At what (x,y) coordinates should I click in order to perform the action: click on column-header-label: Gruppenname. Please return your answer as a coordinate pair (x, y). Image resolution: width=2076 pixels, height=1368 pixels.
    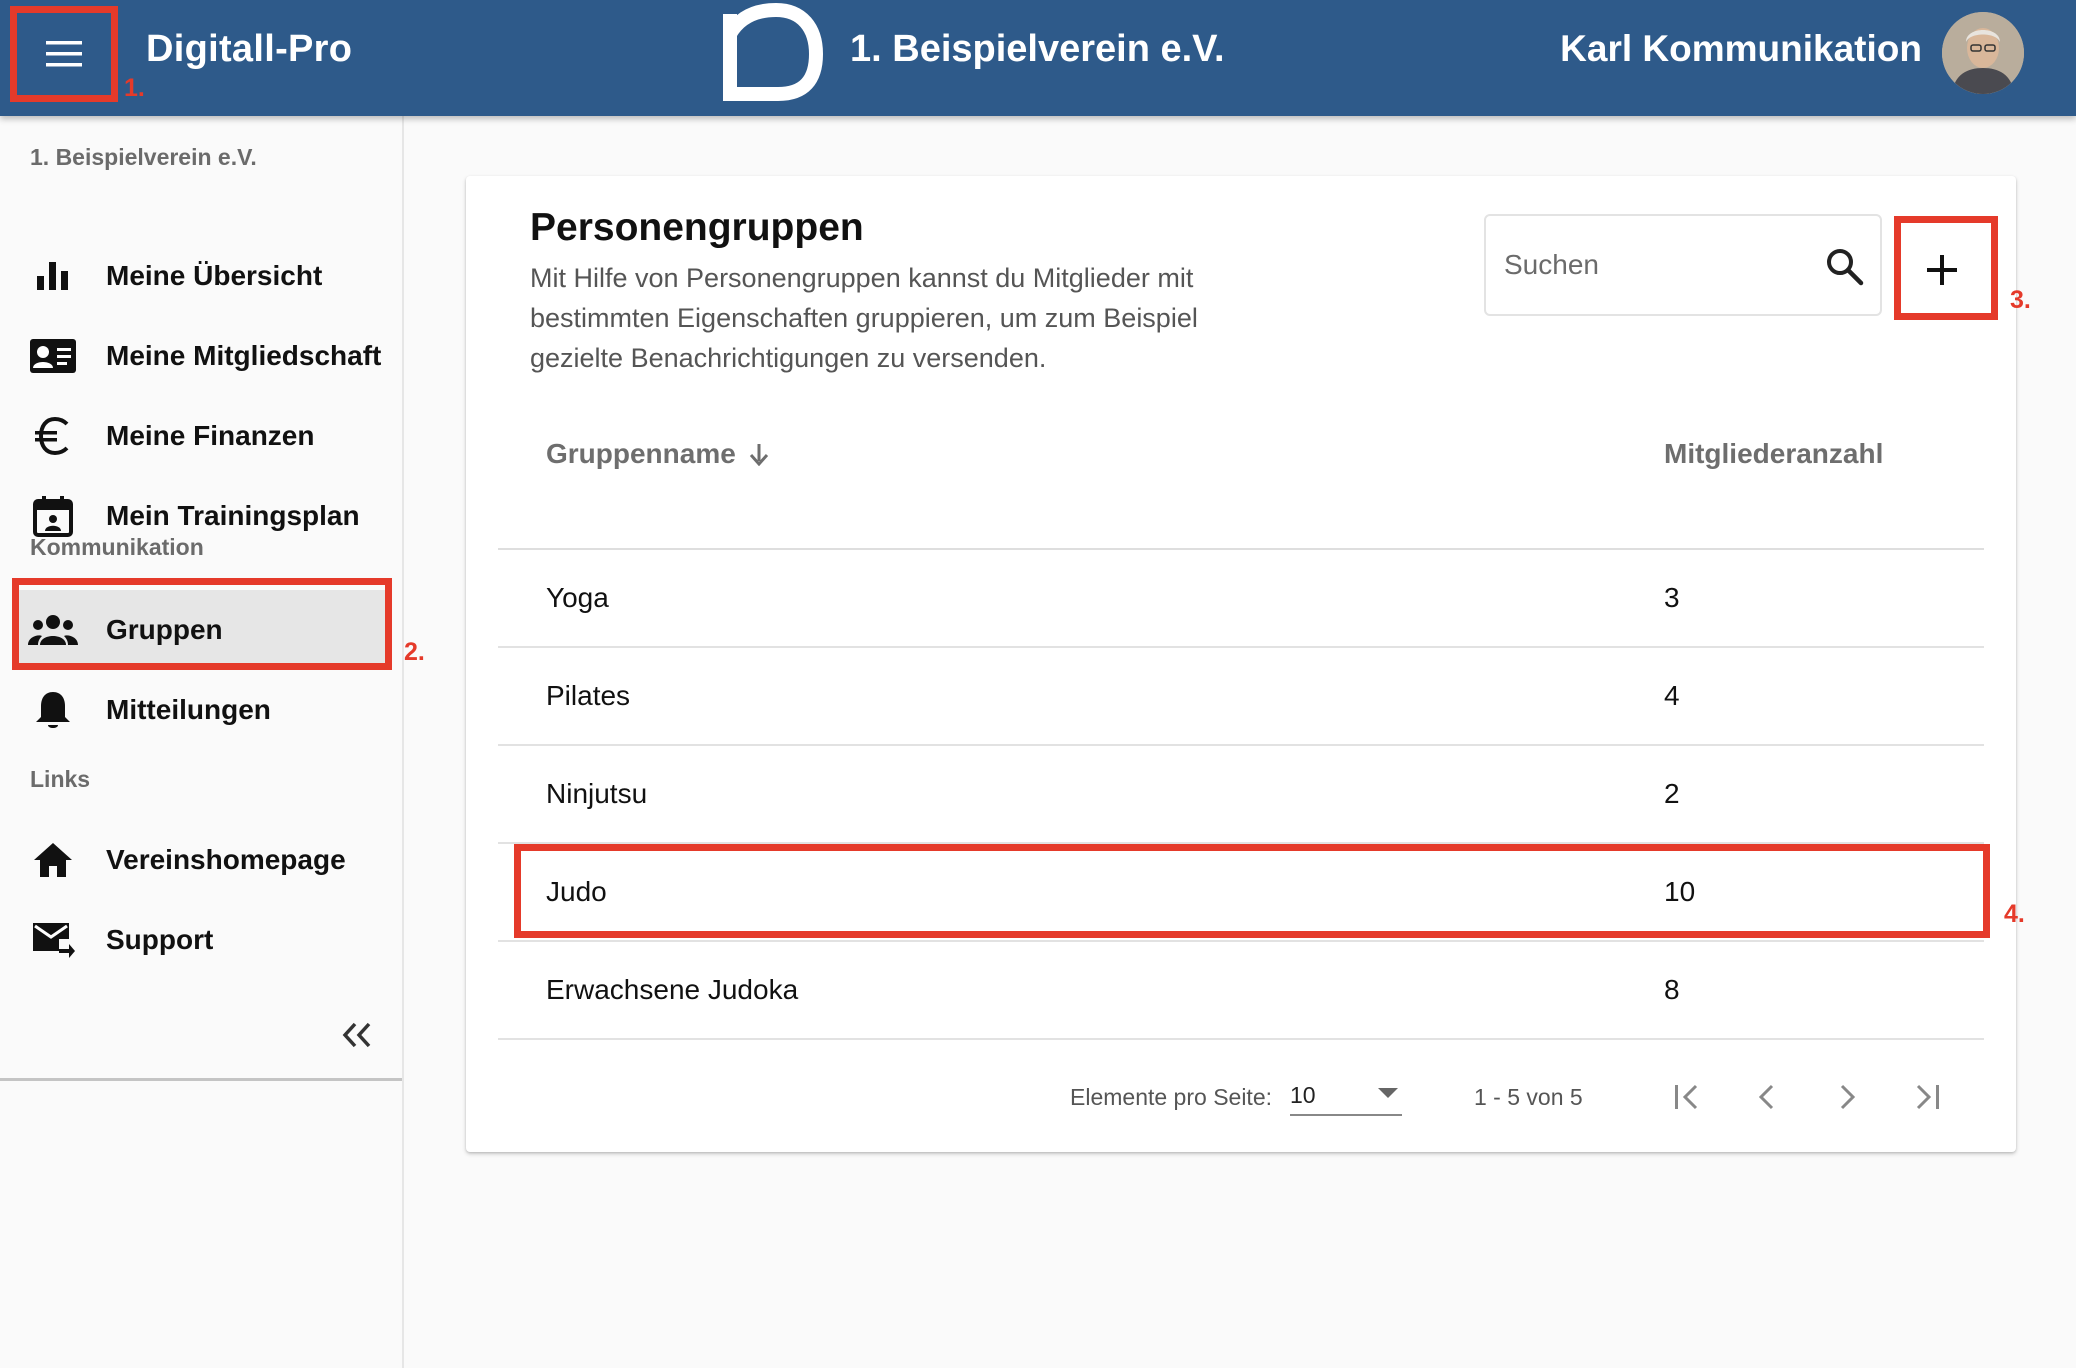
    Looking at the image, I should click on (641, 453).